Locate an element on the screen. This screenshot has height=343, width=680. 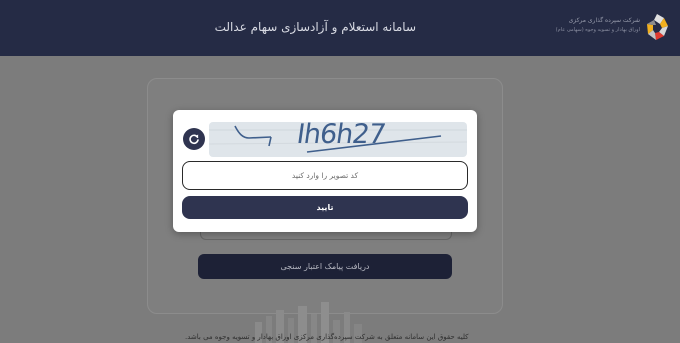
logo-text-line2: اوراق بهادار و تسویه وجوه (سهامی عام) is located at coordinates (597, 30).